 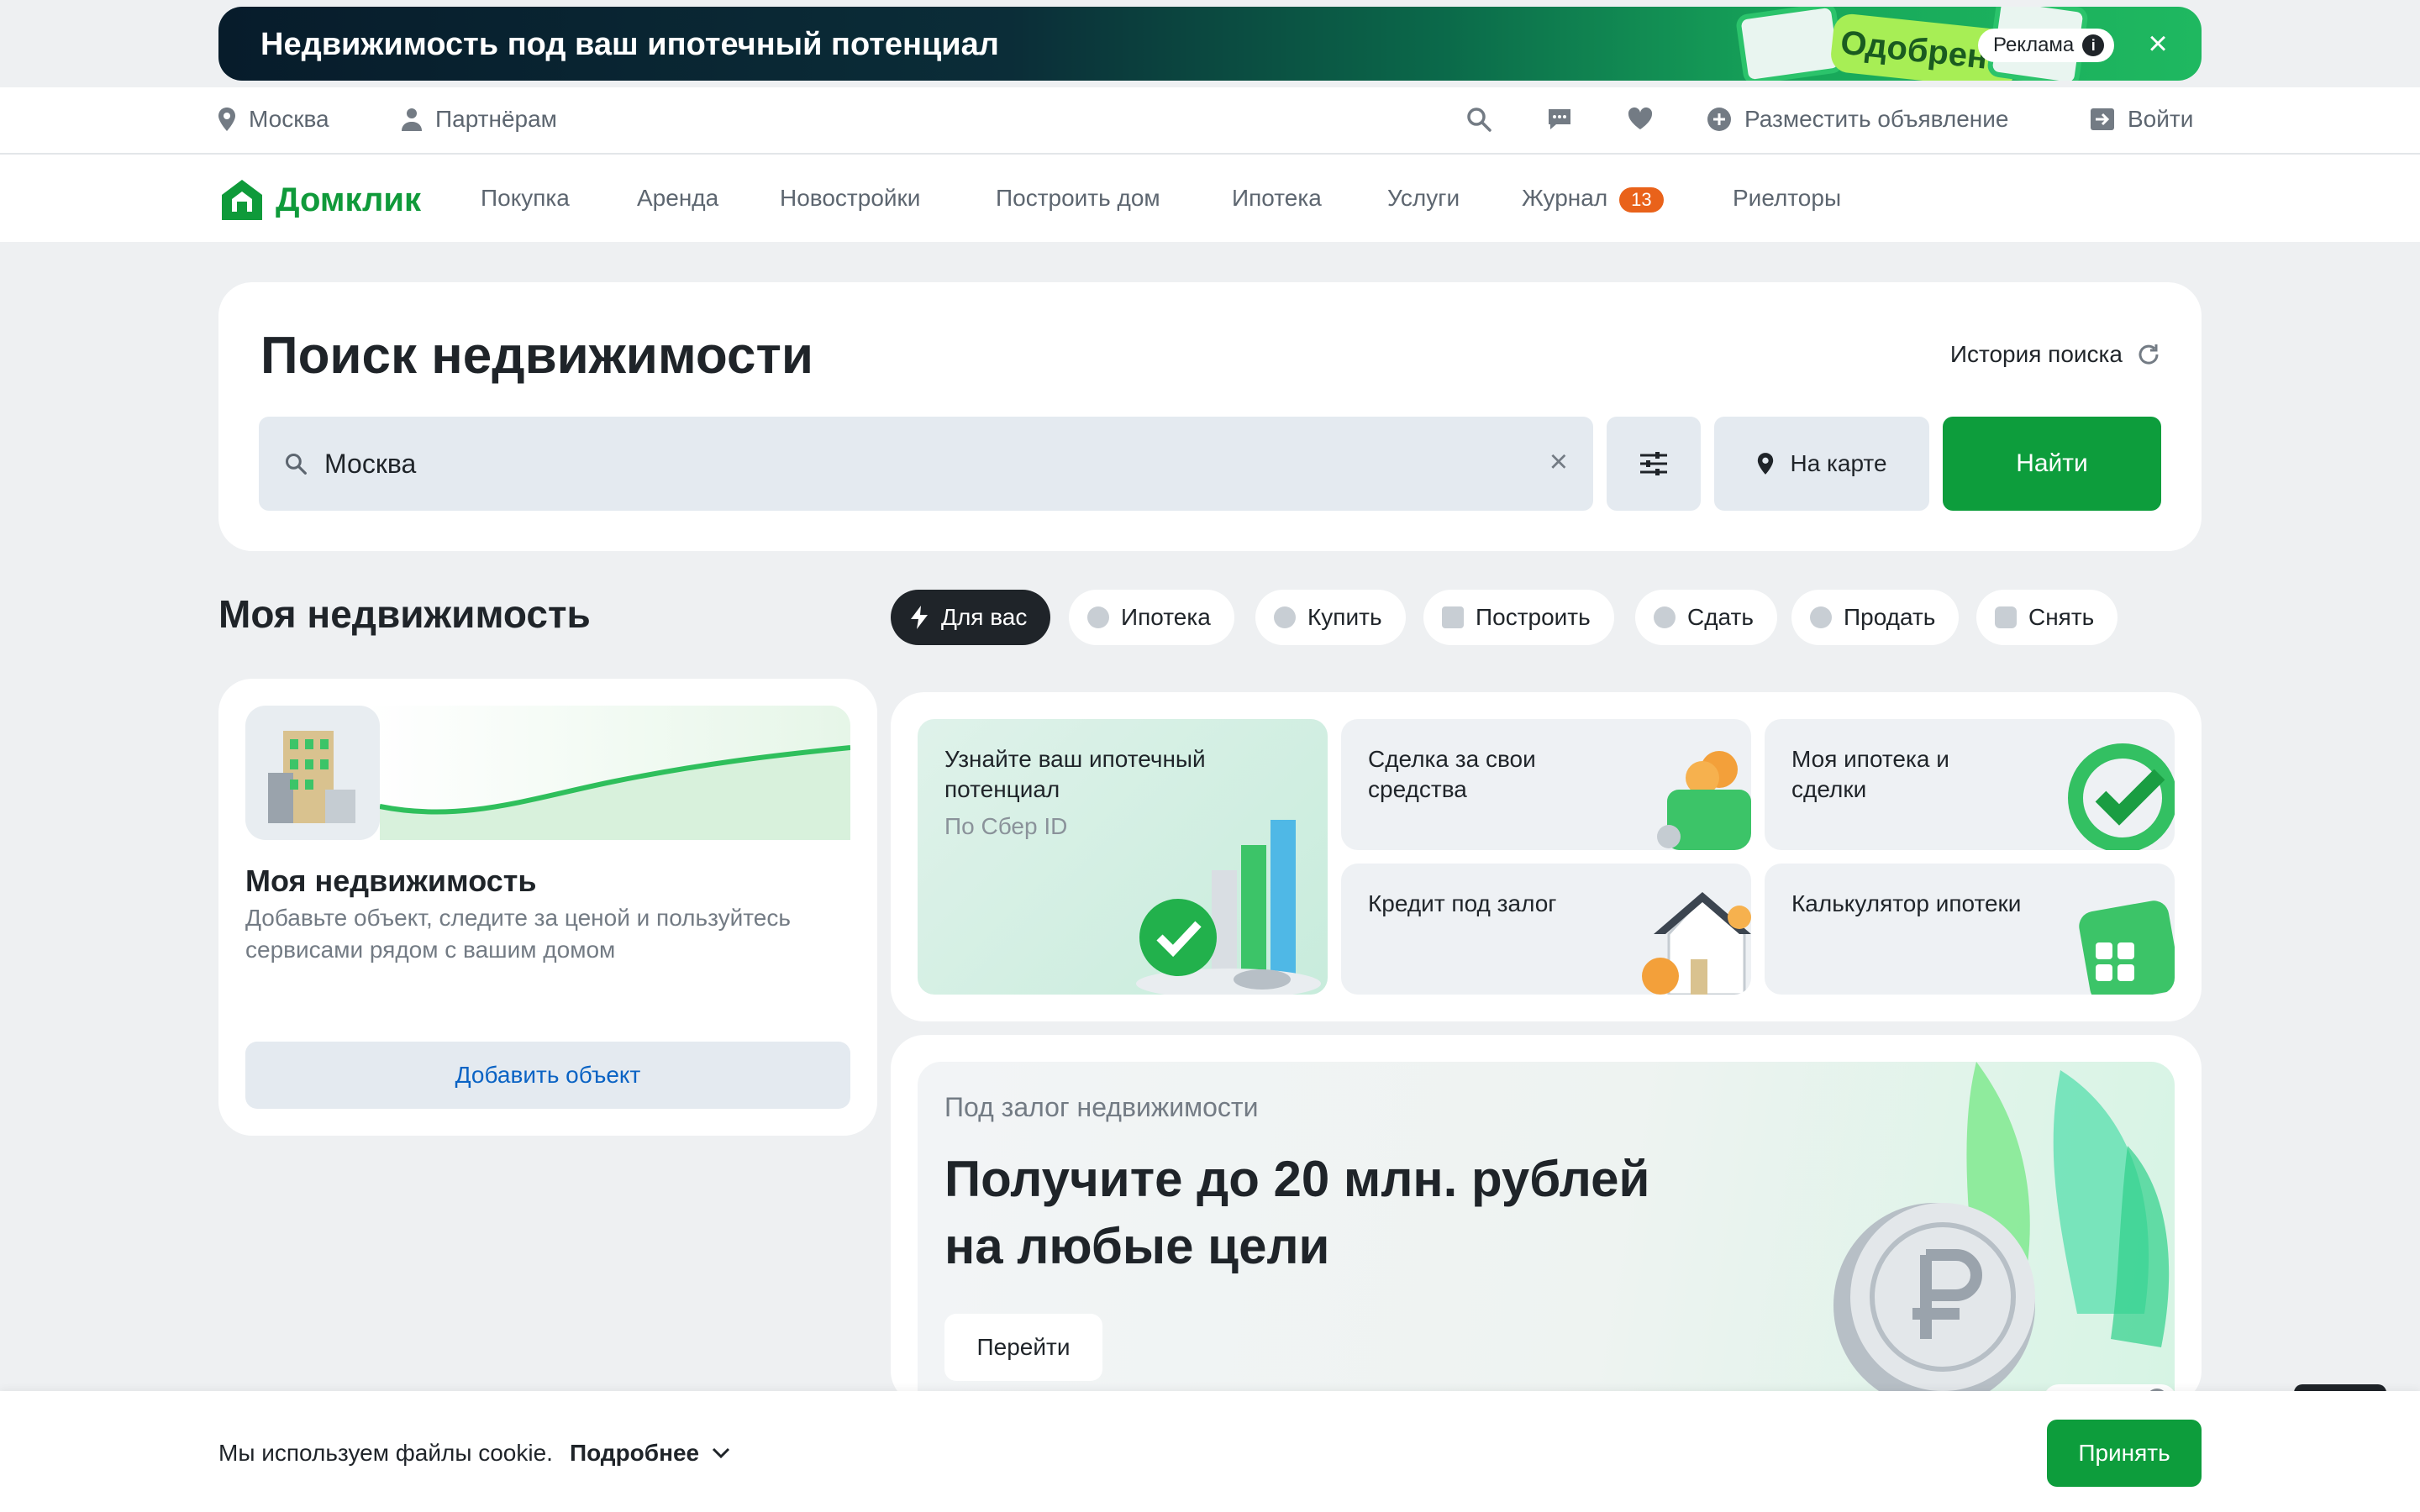 I want to click on post-ad-button: Разместить объявление, so click(x=1857, y=119).